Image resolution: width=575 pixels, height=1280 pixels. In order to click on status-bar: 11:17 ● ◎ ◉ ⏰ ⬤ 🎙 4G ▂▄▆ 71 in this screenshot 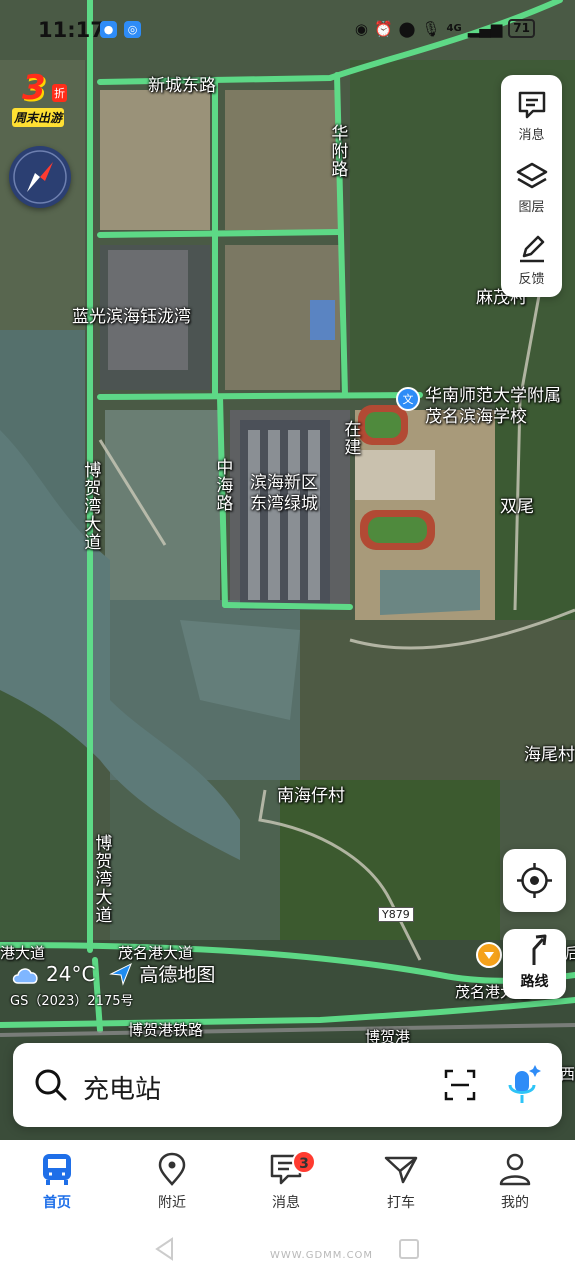, I will do `click(287, 30)`.